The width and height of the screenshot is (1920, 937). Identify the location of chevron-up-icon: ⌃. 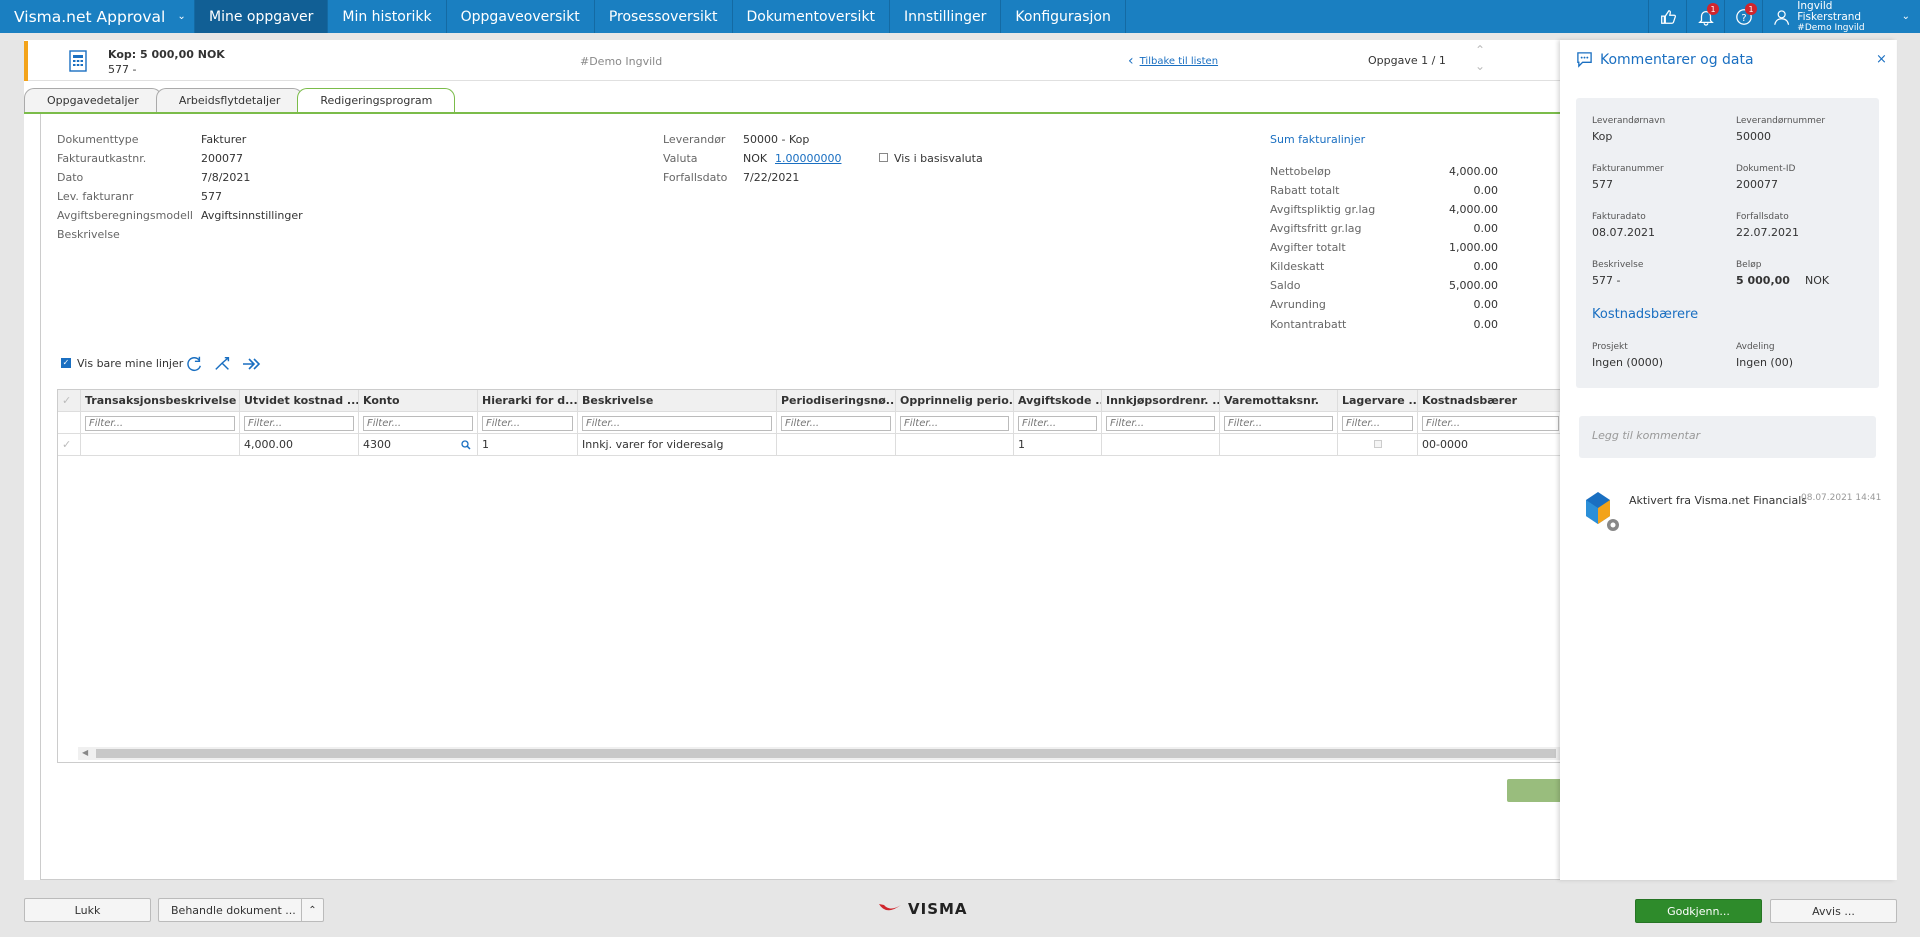
(312, 910).